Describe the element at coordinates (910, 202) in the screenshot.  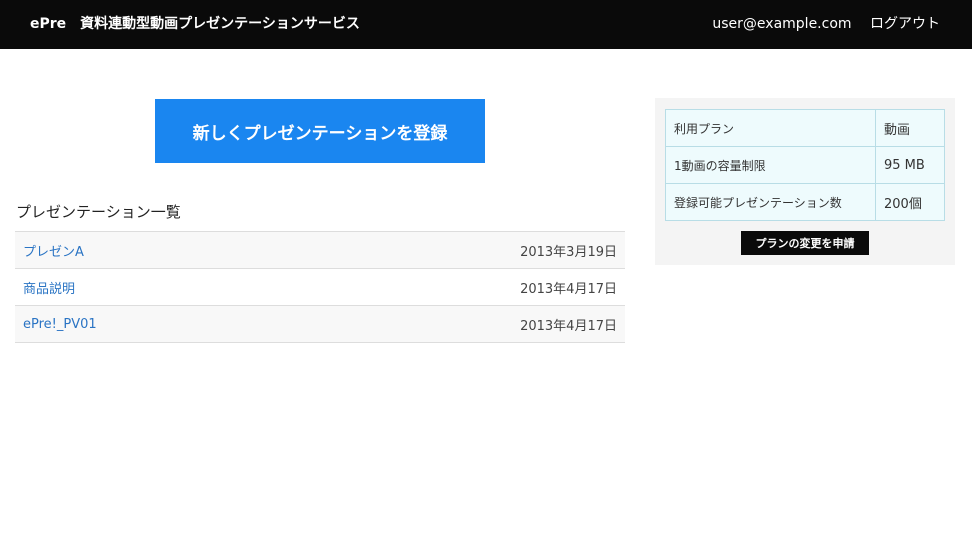
I see `max-presentations-value: 200個` at that location.